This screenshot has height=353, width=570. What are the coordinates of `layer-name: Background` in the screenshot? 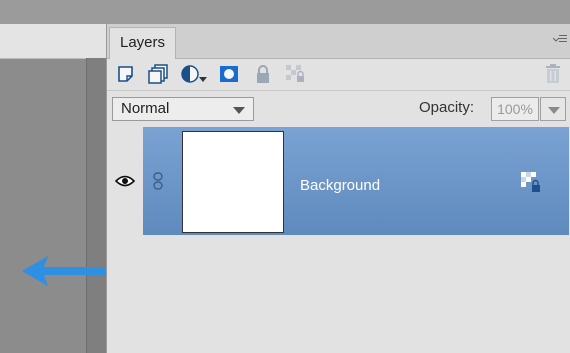 It's located at (340, 185).